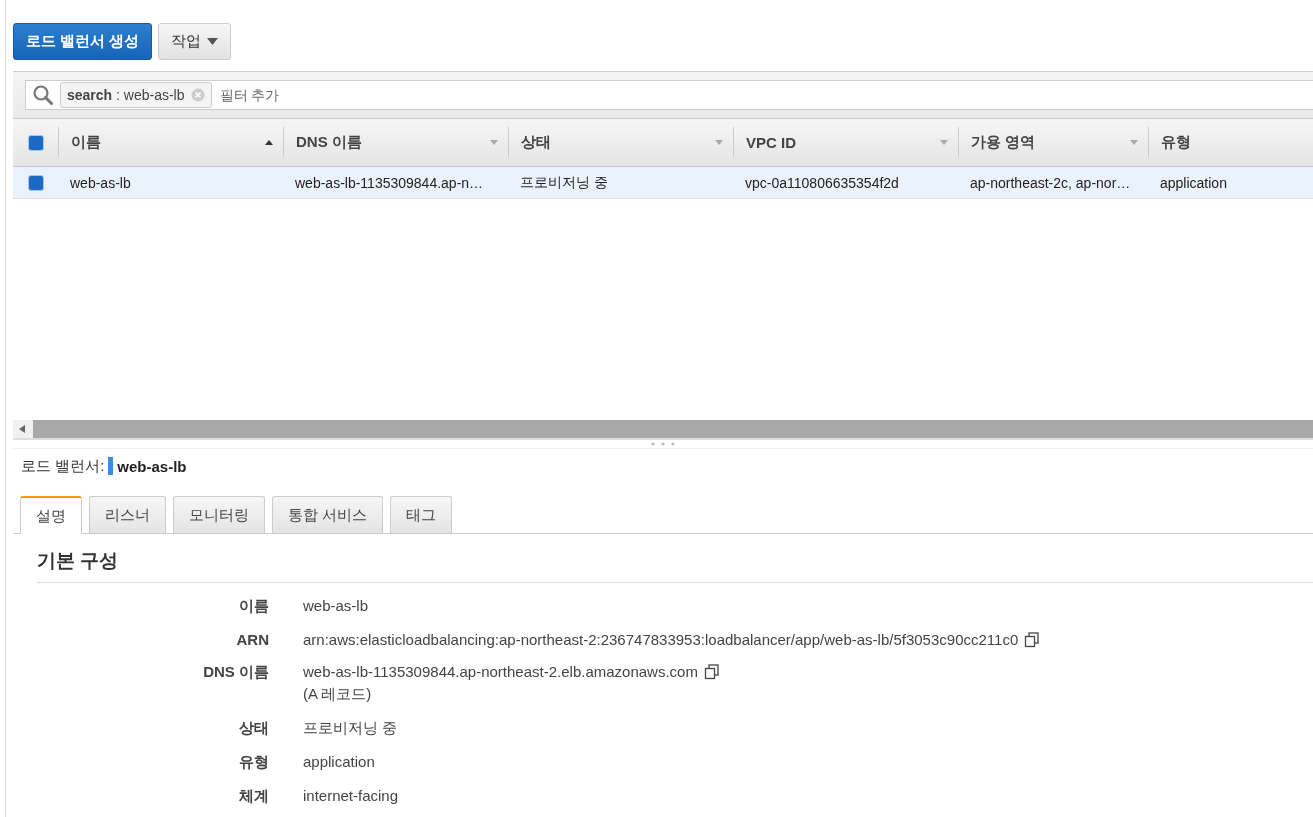  Describe the element at coordinates (253, 606) in the screenshot. I see `field-label: 이름` at that location.